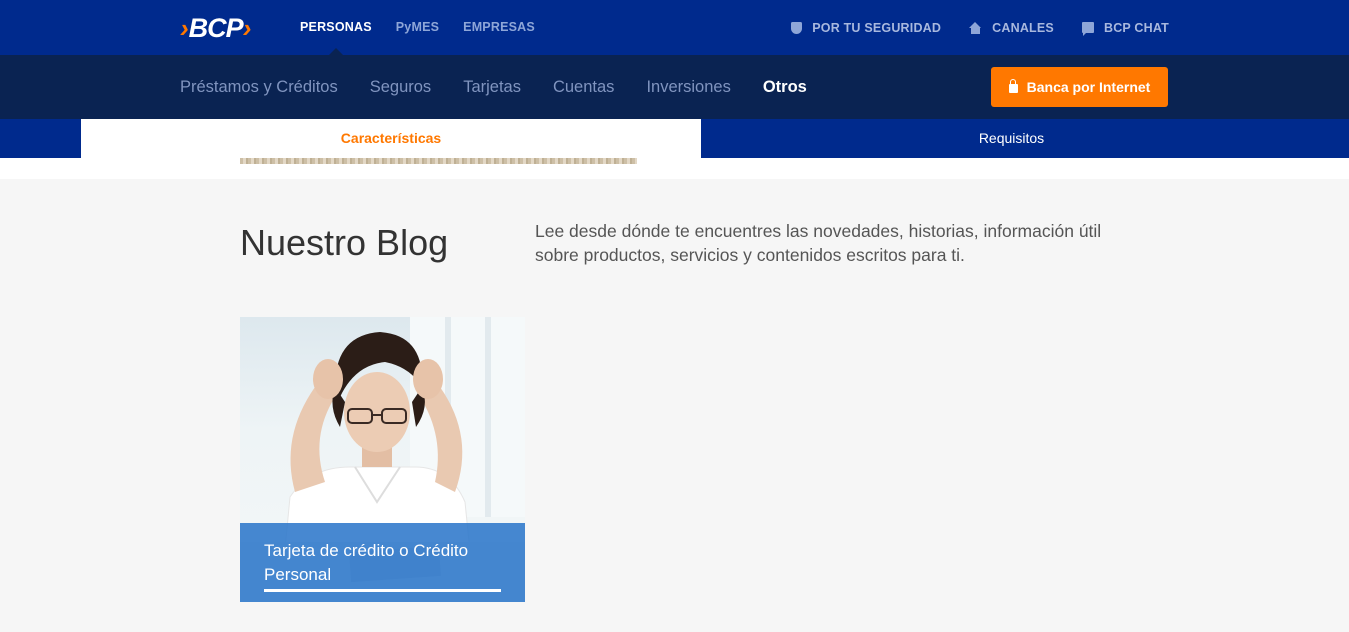  Describe the element at coordinates (674, 168) in the screenshot. I see `content-top-band` at that location.